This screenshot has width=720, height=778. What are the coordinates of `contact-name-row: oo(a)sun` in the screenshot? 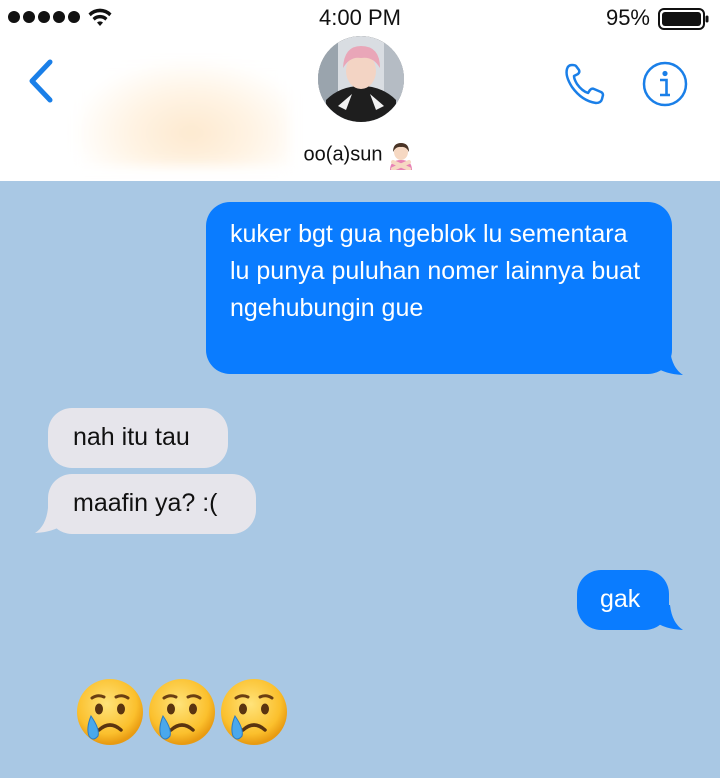 It's located at (360, 155).